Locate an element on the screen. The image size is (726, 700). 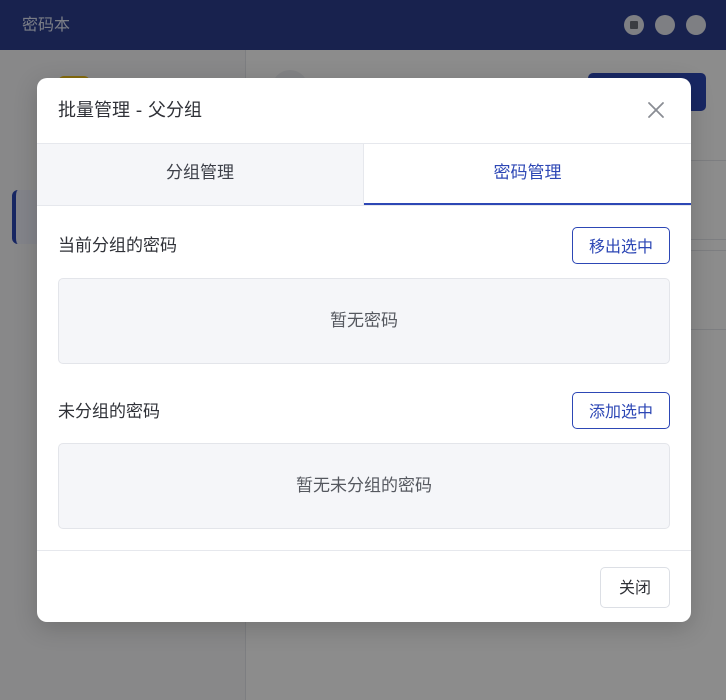
tab-bar: 分组管理 密码管理 is located at coordinates (364, 175).